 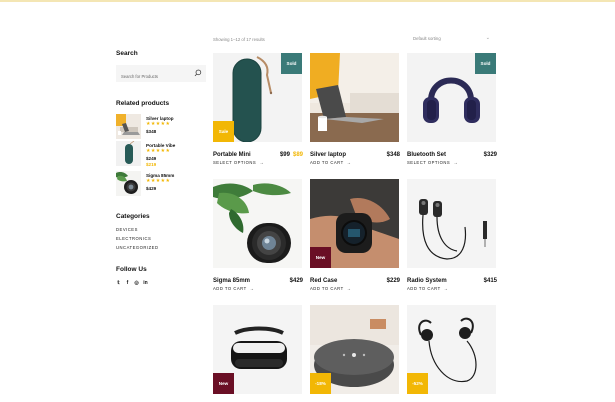 I want to click on silver-laptop-image, so click(x=354, y=97).